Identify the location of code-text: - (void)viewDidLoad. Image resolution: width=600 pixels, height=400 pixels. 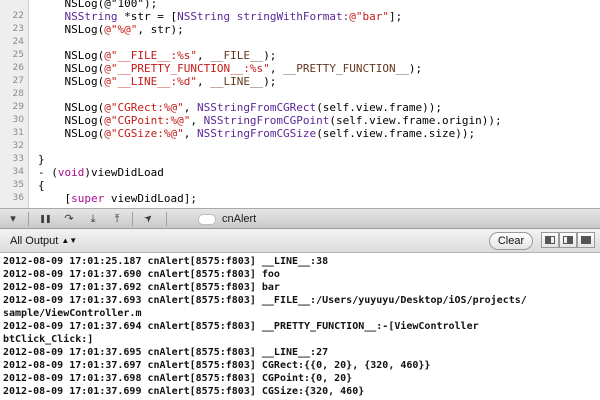
(101, 172).